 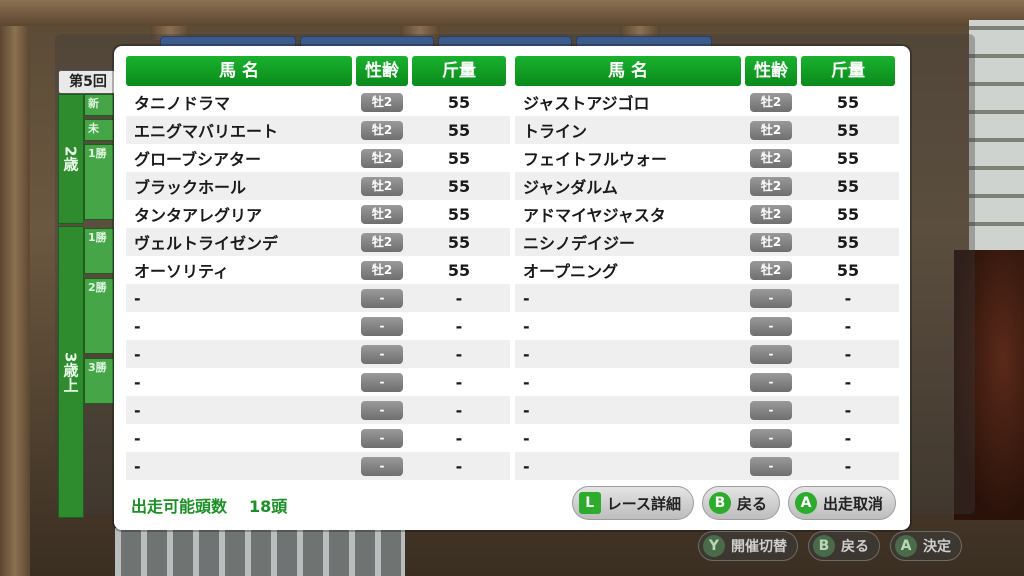 What do you see at coordinates (707, 158) in the screenshot?
I see `table-row: フェイトフルウォー 牡2 55` at bounding box center [707, 158].